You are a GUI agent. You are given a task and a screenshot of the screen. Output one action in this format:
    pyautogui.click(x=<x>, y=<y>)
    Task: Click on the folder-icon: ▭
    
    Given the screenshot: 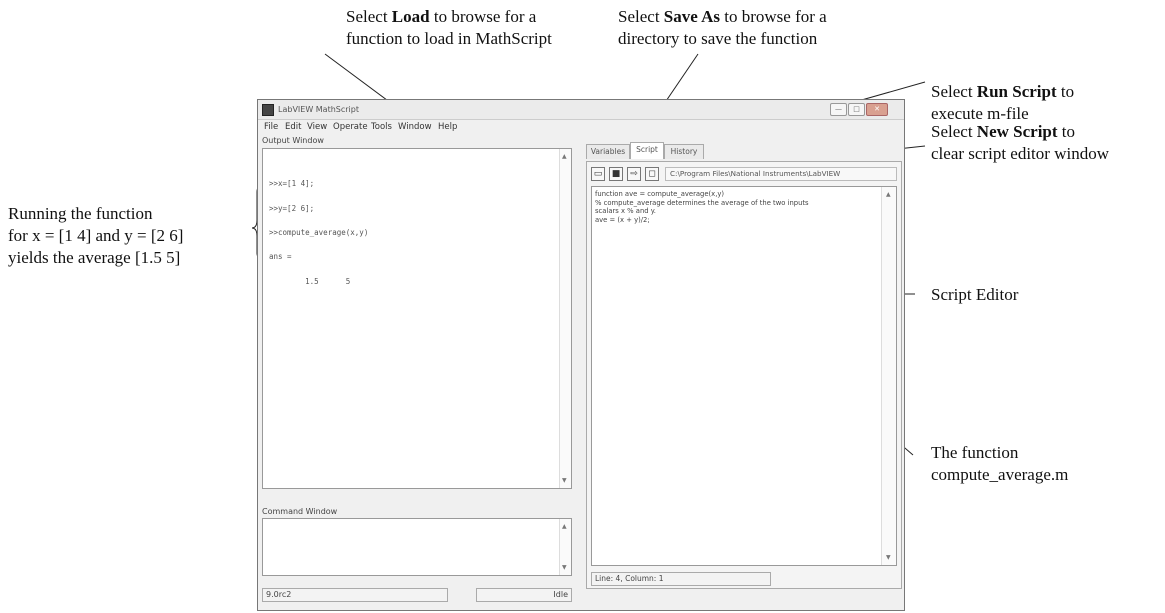 What is the action you would take?
    pyautogui.click(x=598, y=174)
    